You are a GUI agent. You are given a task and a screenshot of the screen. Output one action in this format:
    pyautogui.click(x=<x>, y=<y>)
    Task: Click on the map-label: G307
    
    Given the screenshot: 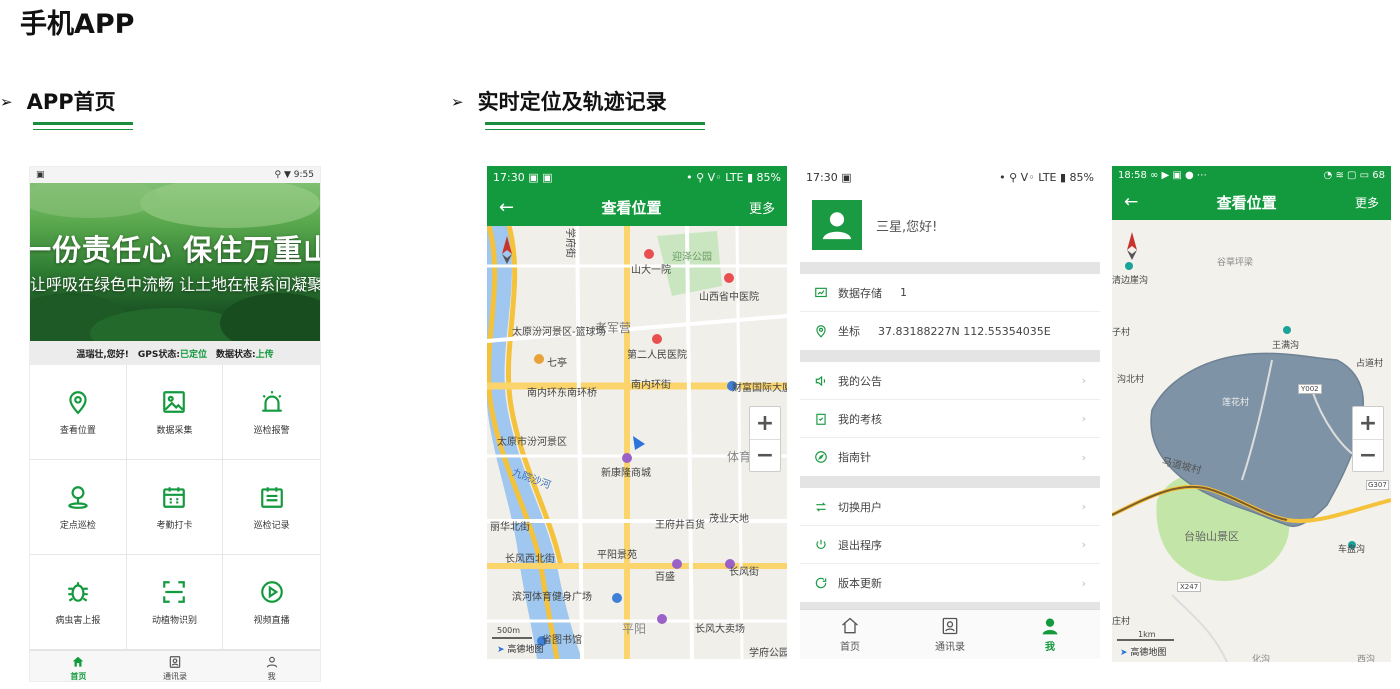 What is the action you would take?
    pyautogui.click(x=1377, y=485)
    